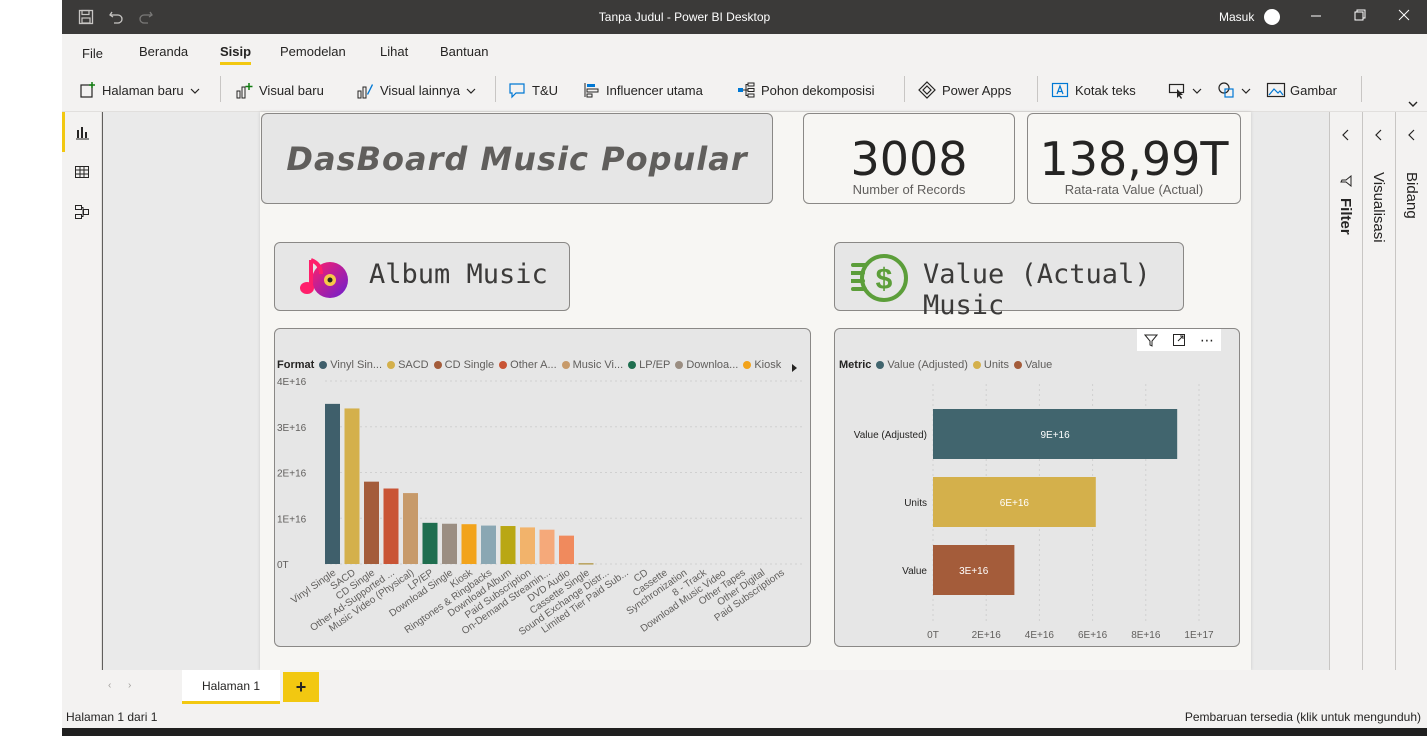 This screenshot has width=1427, height=736. I want to click on dollar-coin-icon: $, so click(879, 280).